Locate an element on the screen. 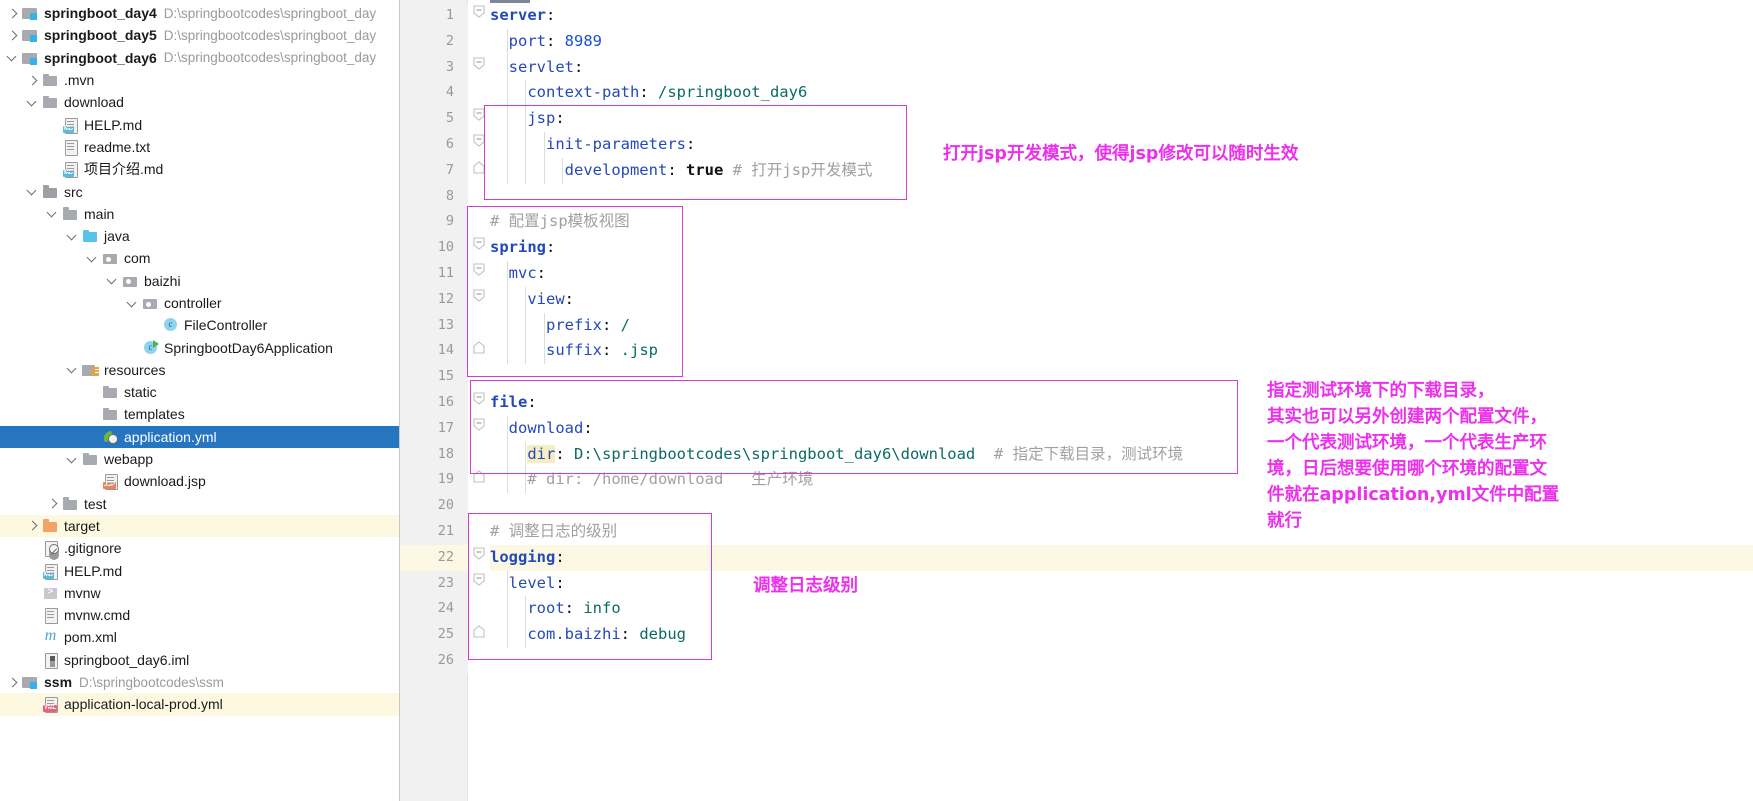 Image resolution: width=1753 pixels, height=801 pixels. code-line-25: 25 com.baizhi: debug is located at coordinates (1076, 635).